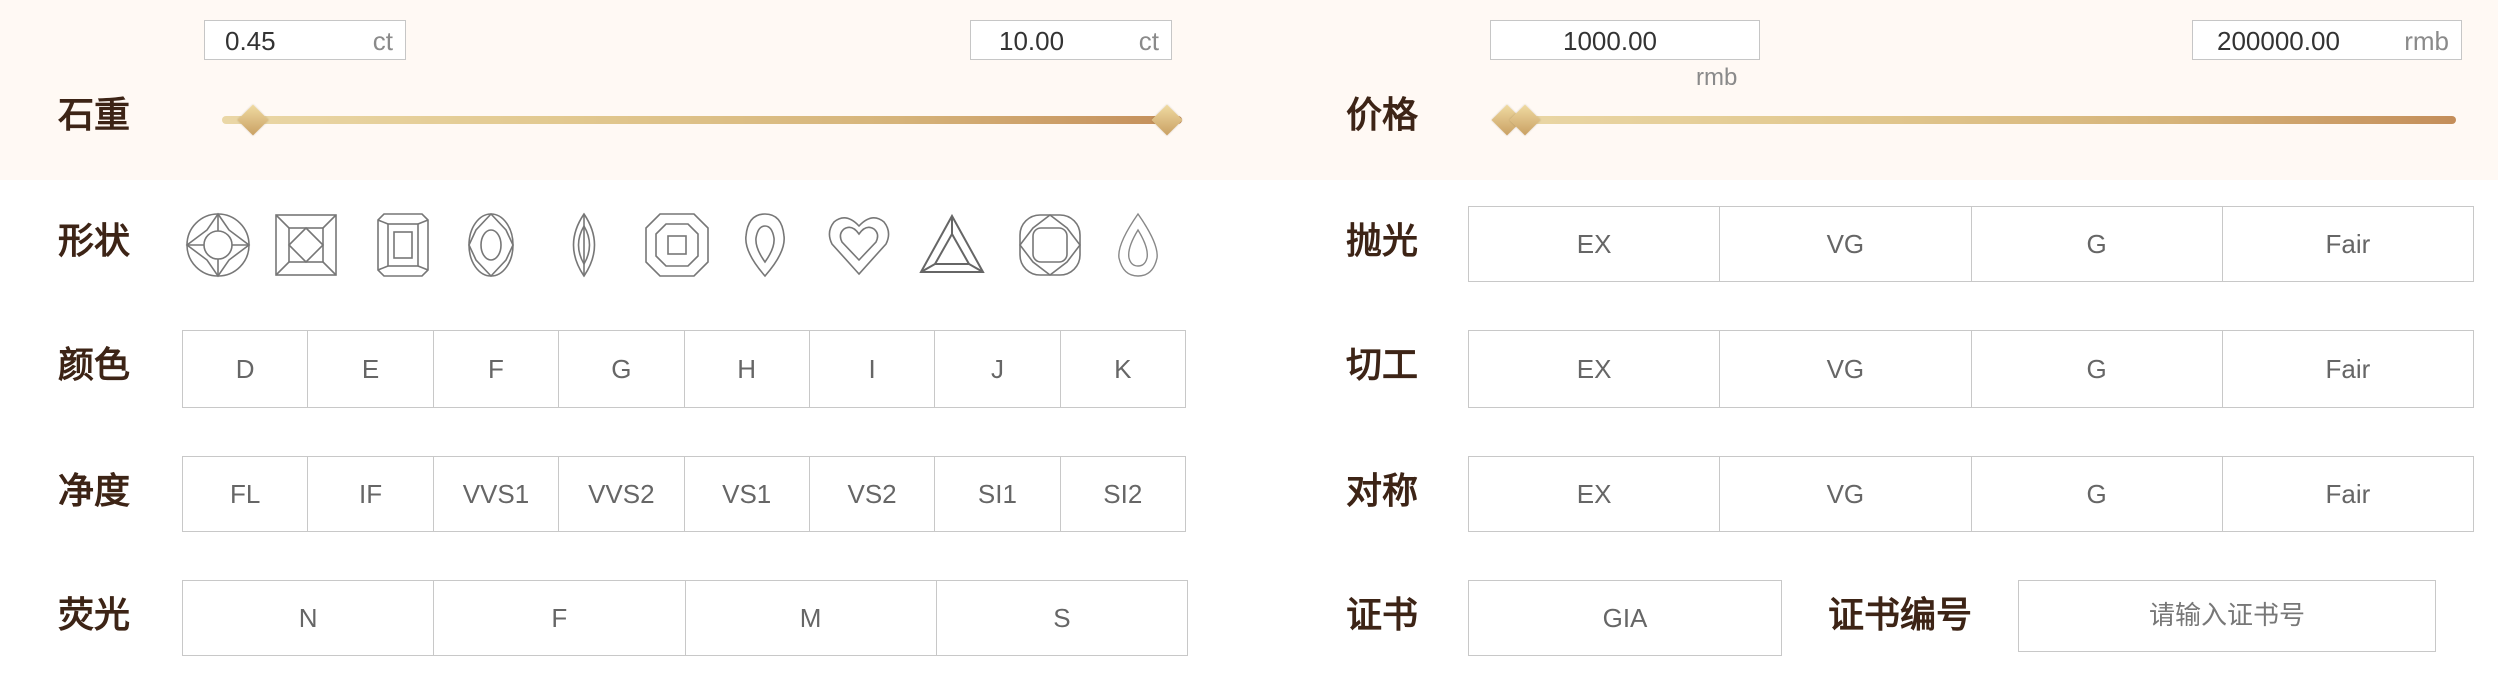  What do you see at coordinates (1625, 618) in the screenshot?
I see `certificate-option-gia: GIA` at bounding box center [1625, 618].